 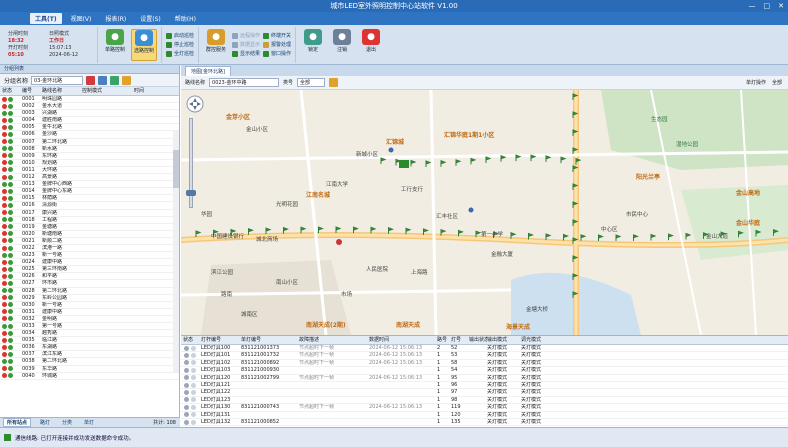 What do you see at coordinates (752, 6) in the screenshot?
I see `minimize-button: —` at bounding box center [752, 6].